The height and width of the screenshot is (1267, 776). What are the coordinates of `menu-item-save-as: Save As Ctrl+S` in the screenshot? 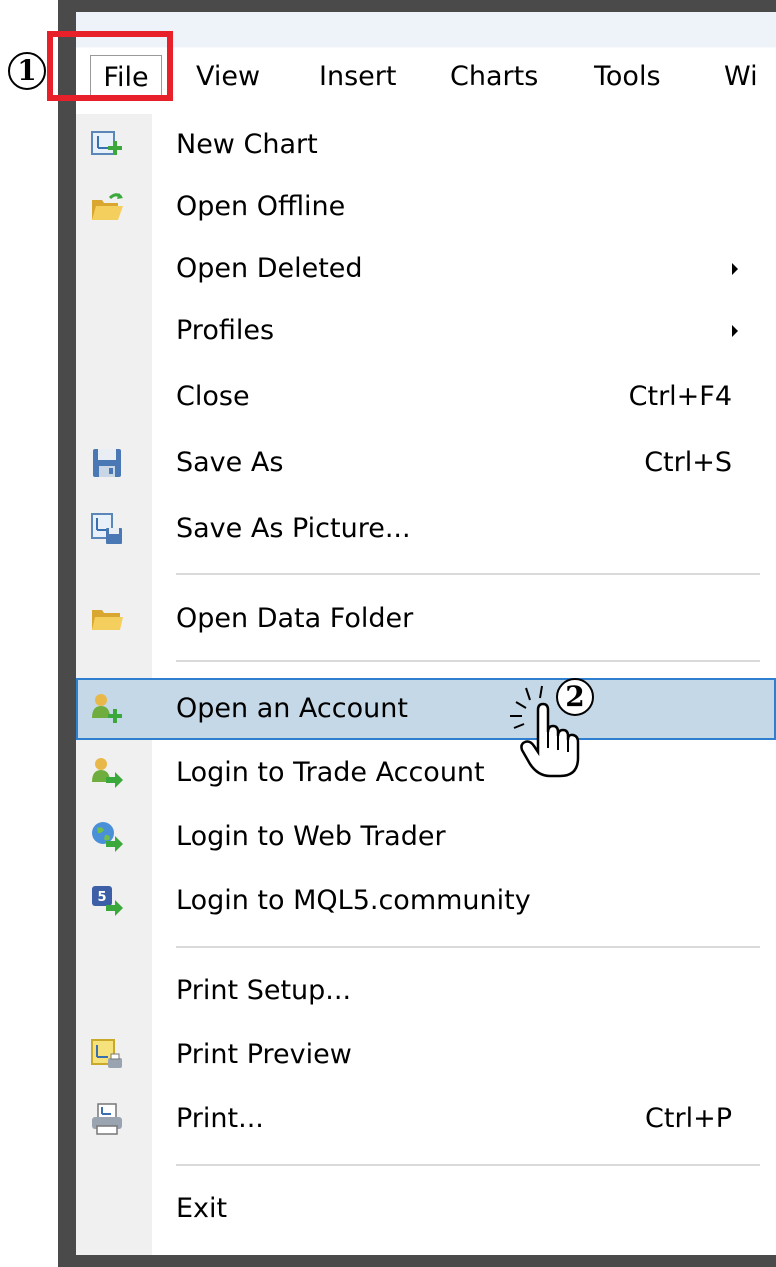 It's located at (426, 463).